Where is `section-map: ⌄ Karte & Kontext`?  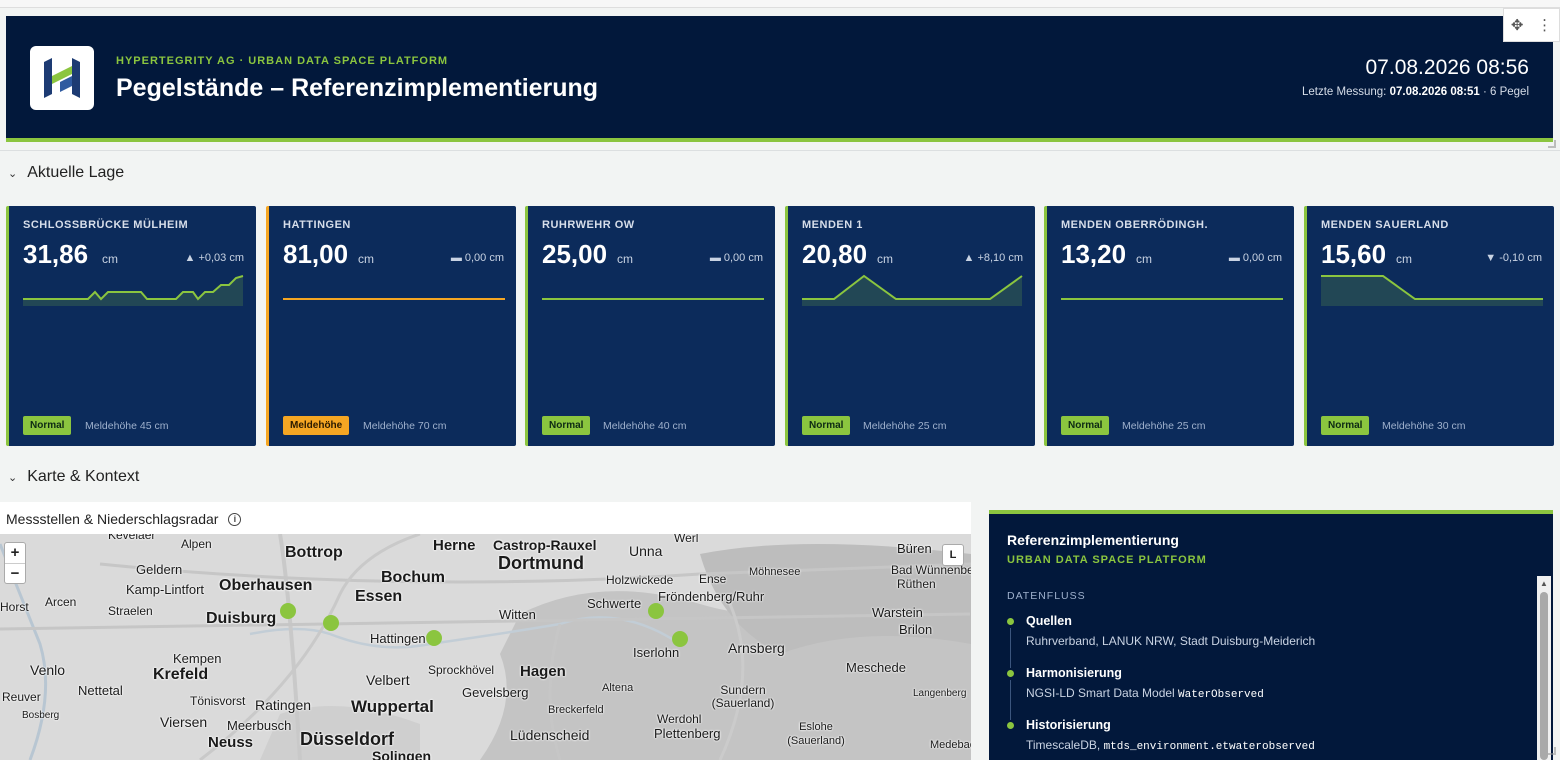
section-map: ⌄ Karte & Kontext is located at coordinates (73, 477).